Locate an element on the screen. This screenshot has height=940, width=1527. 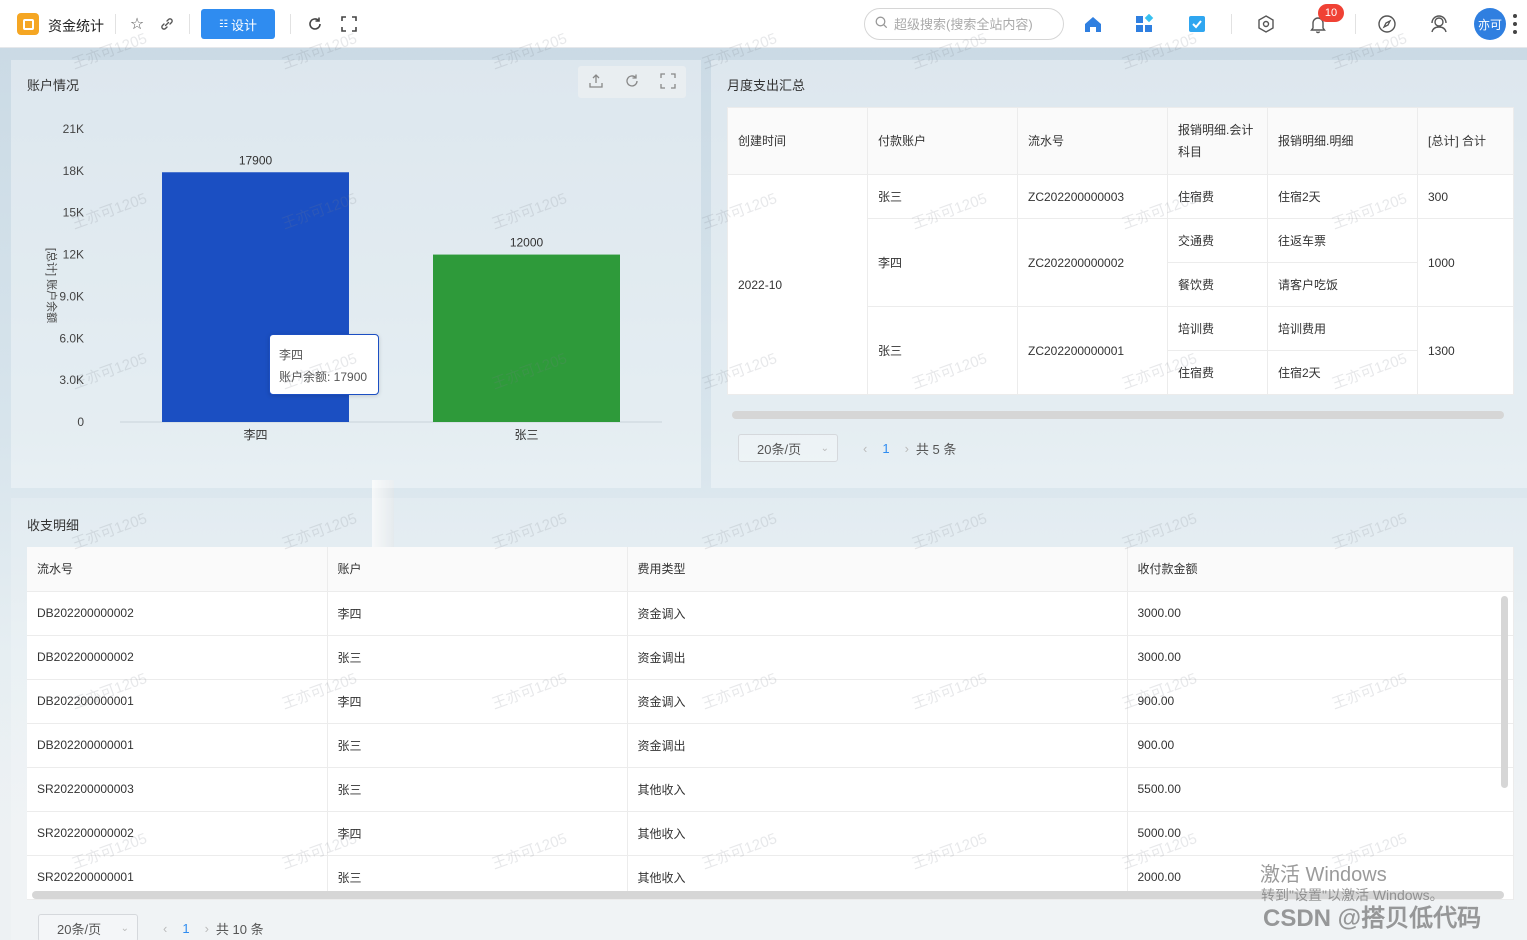
type-cell: 其他收入 is located at coordinates (877, 833).